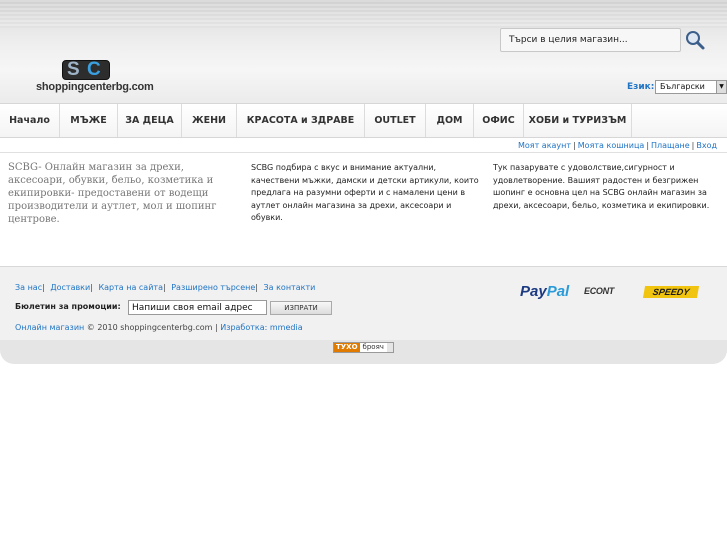 The image size is (727, 545). I want to click on account-links: Моят акаунт | Моята кошница | Плащане | Вход, so click(617, 145).